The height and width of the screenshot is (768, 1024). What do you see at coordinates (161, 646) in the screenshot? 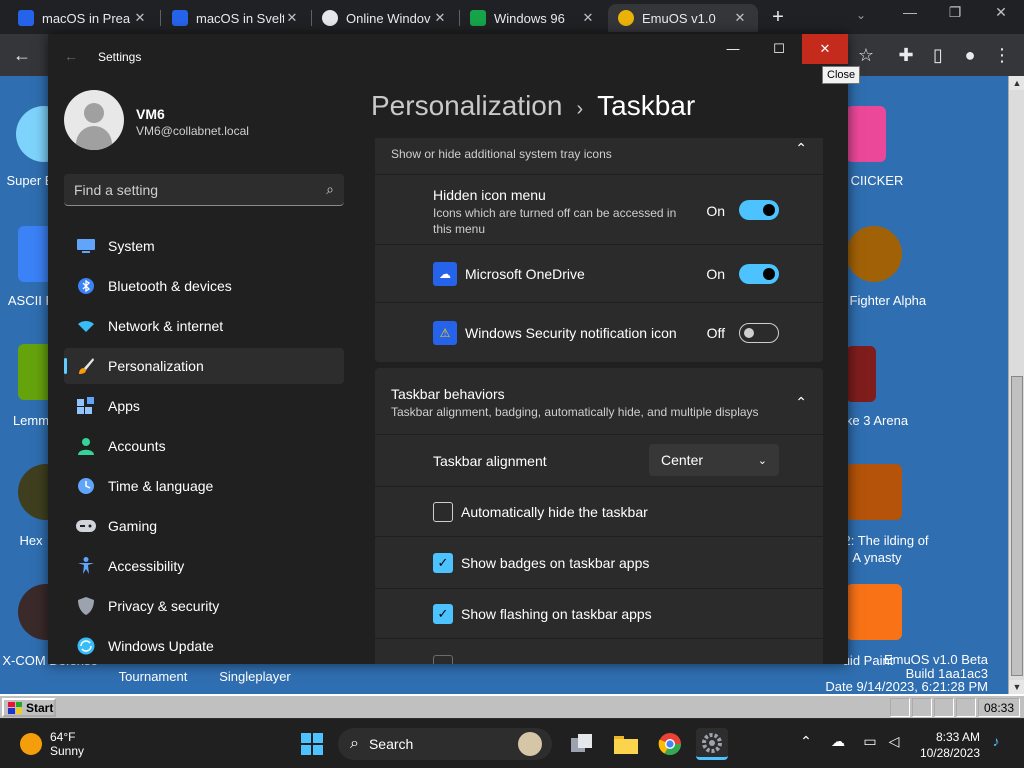
I see `nav-label: Windows Update` at bounding box center [161, 646].